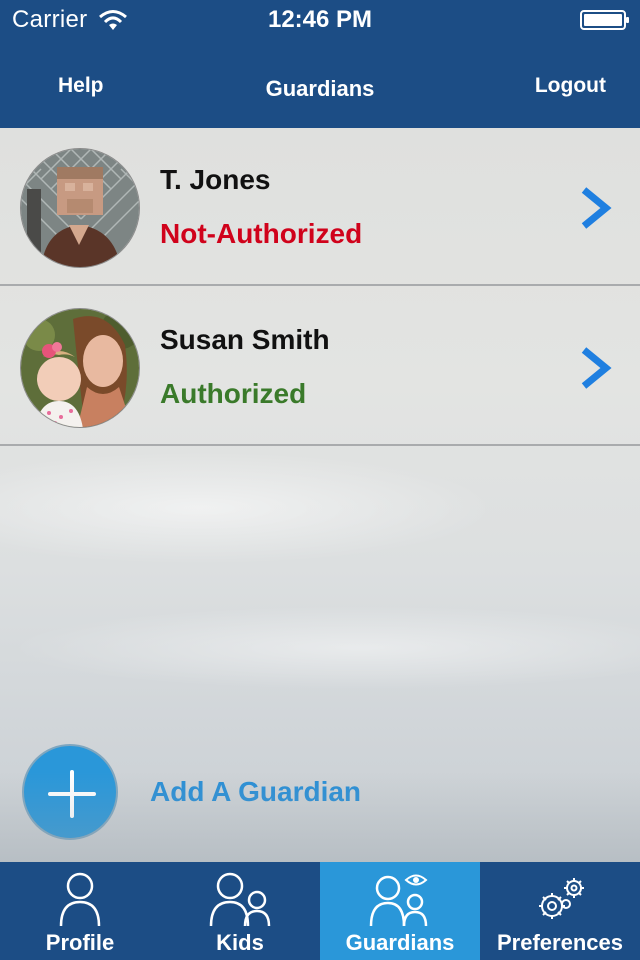 This screenshot has width=640, height=960. I want to click on tab-preferences: Preferences, so click(560, 911).